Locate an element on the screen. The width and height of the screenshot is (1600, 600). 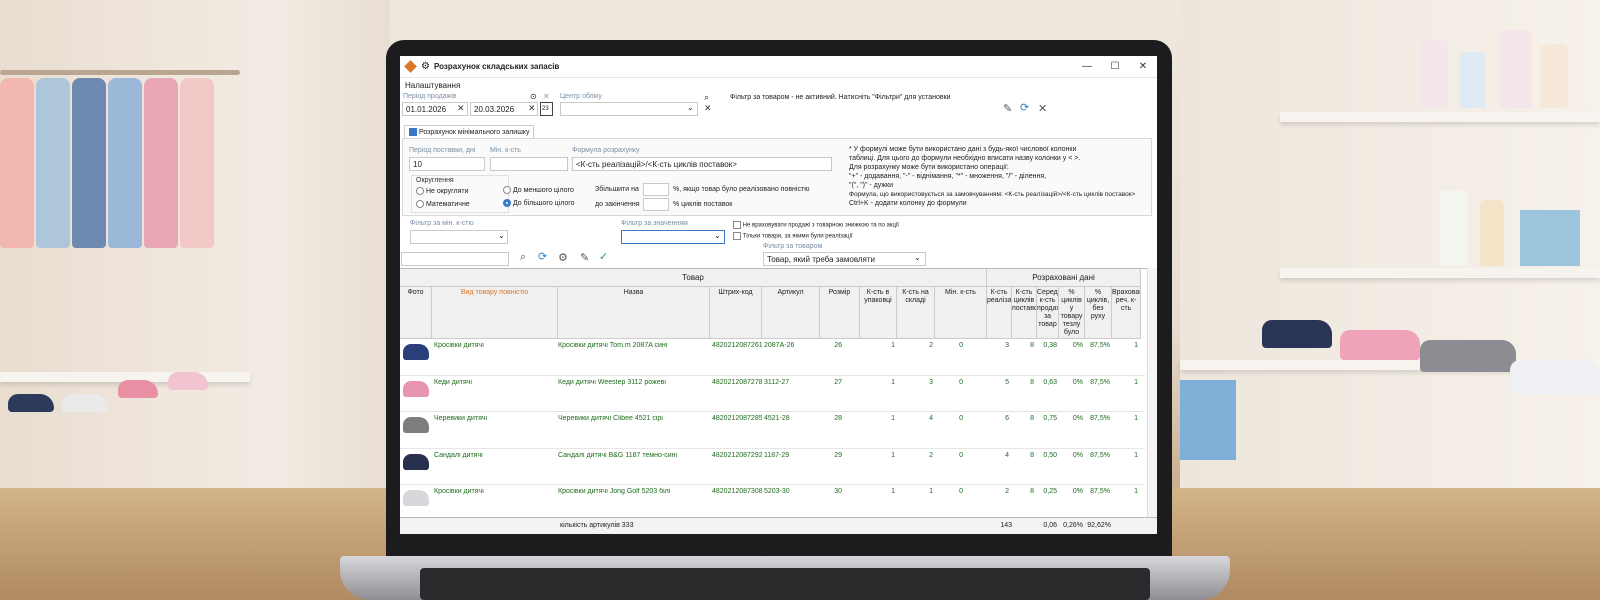
settings-menu: Налаштування is located at coordinates (778, 85).